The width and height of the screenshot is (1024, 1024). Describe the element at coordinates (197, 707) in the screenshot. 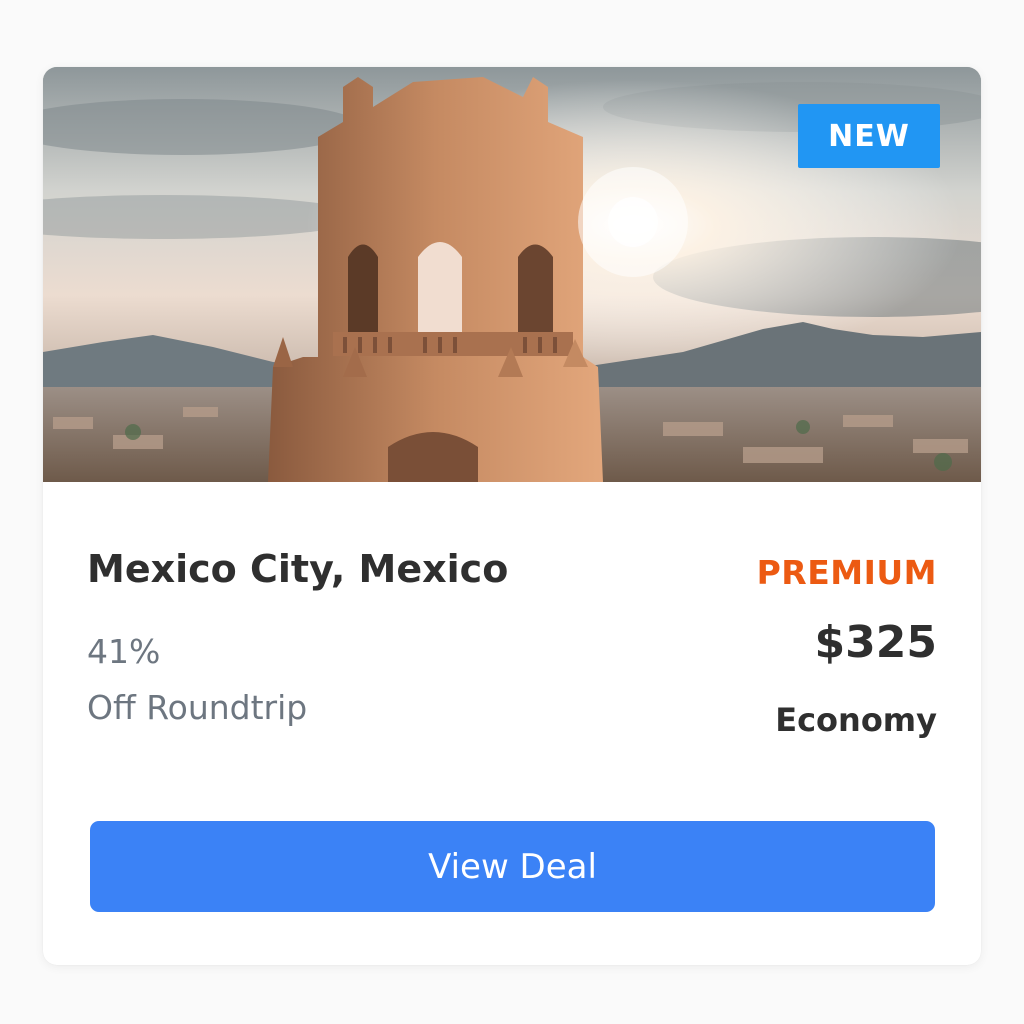

I see `discount-label: Off Roundtrip` at that location.